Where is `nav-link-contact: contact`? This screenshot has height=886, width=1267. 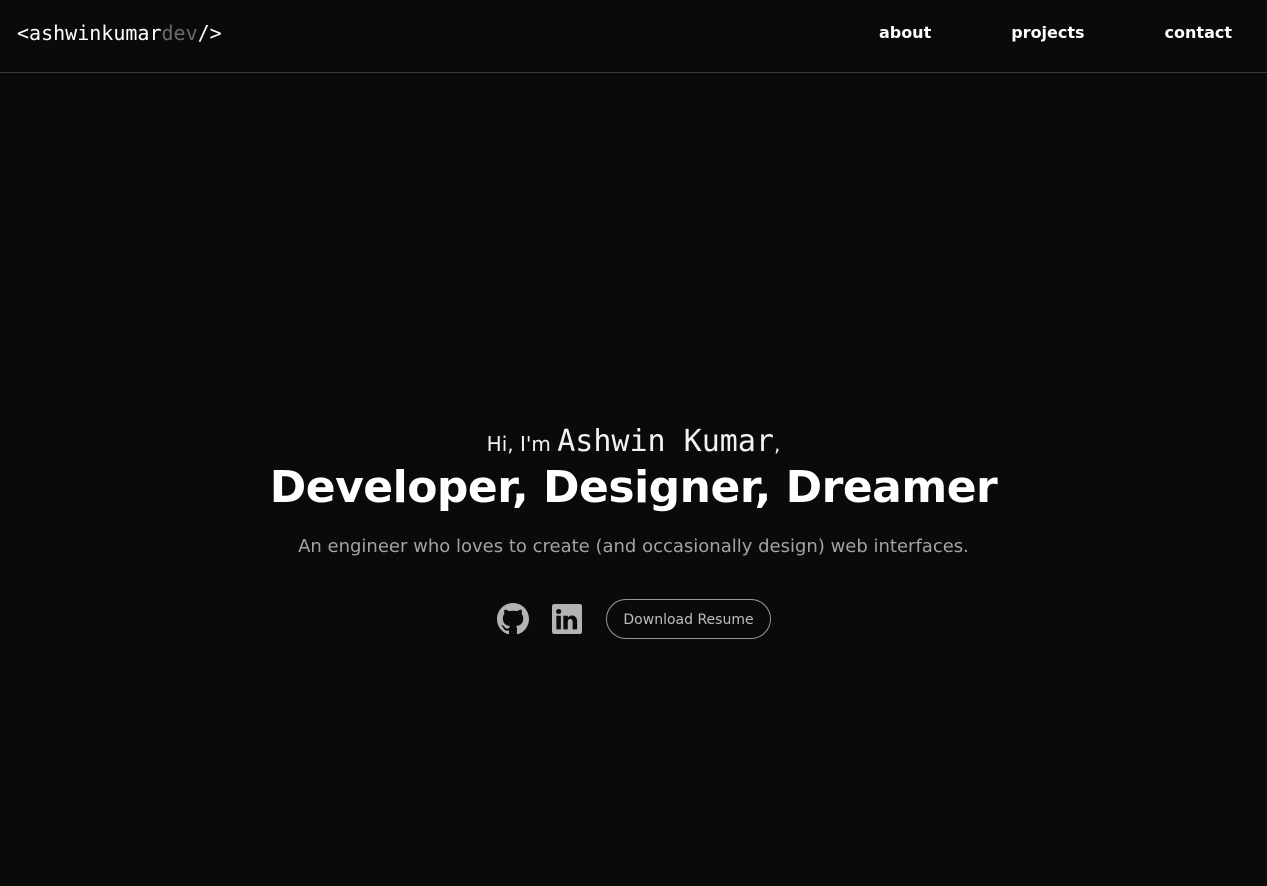
nav-link-contact: contact is located at coordinates (1198, 33).